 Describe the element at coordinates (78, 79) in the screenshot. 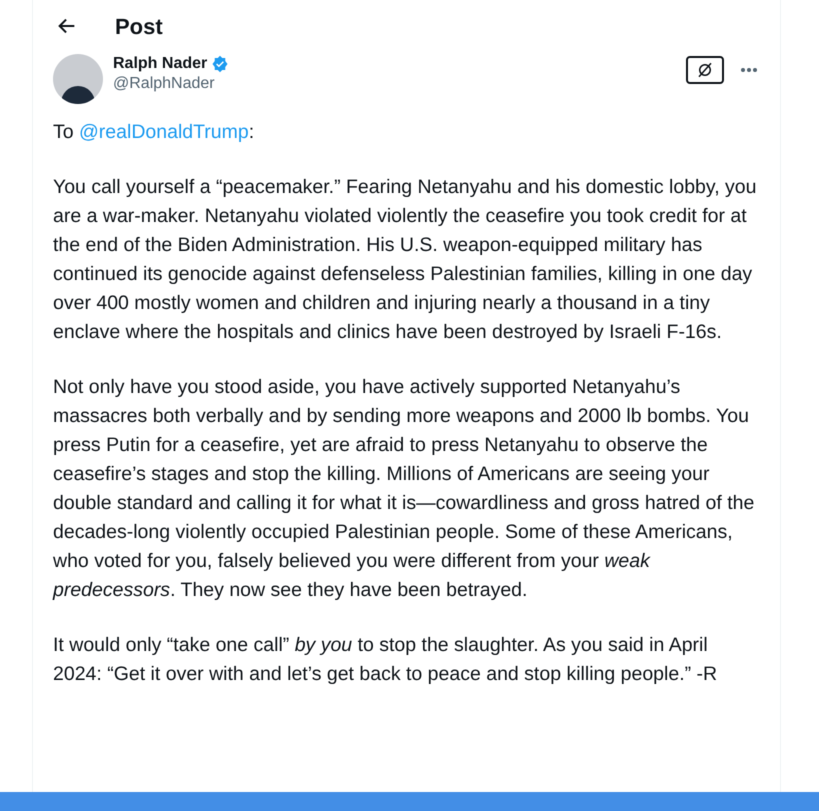

I see `avatar` at that location.